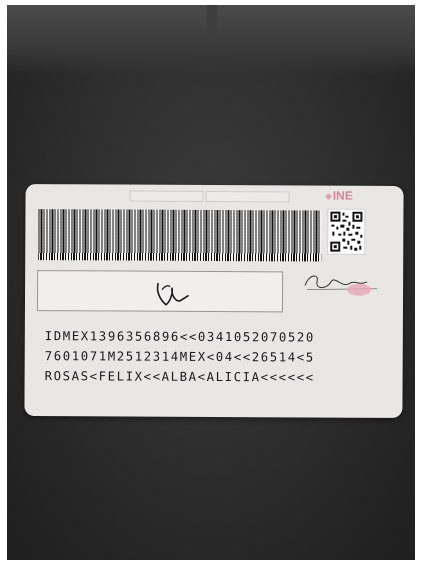 This screenshot has height=565, width=422. What do you see at coordinates (179, 377) in the screenshot?
I see `mrz-line-3: ROSAS<FELIX<<ALBA<ALICIA<<<<<<` at bounding box center [179, 377].